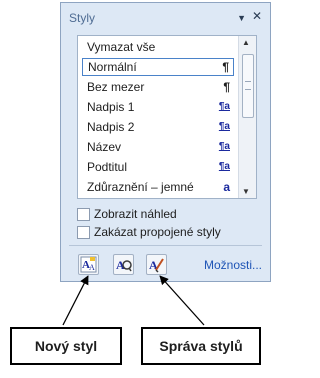 The height and width of the screenshot is (378, 320). Describe the element at coordinates (133, 300) in the screenshot. I see `callout-arrows` at that location.